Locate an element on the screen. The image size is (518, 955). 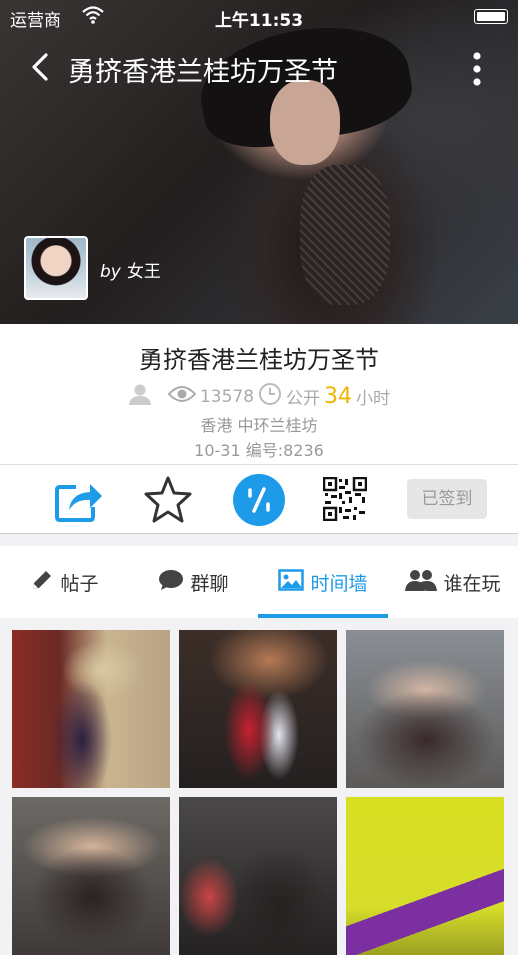
author-byline: by 女王 is located at coordinates (130, 269).